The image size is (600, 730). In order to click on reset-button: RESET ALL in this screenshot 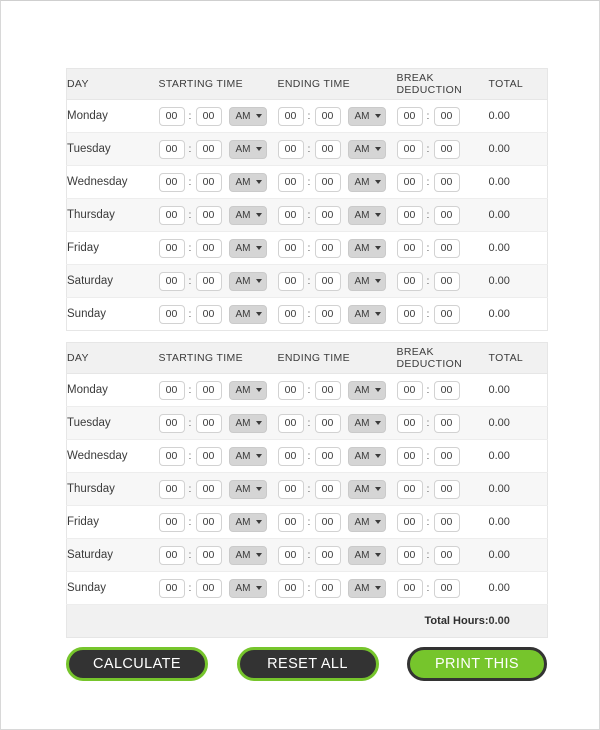, I will do `click(307, 664)`.